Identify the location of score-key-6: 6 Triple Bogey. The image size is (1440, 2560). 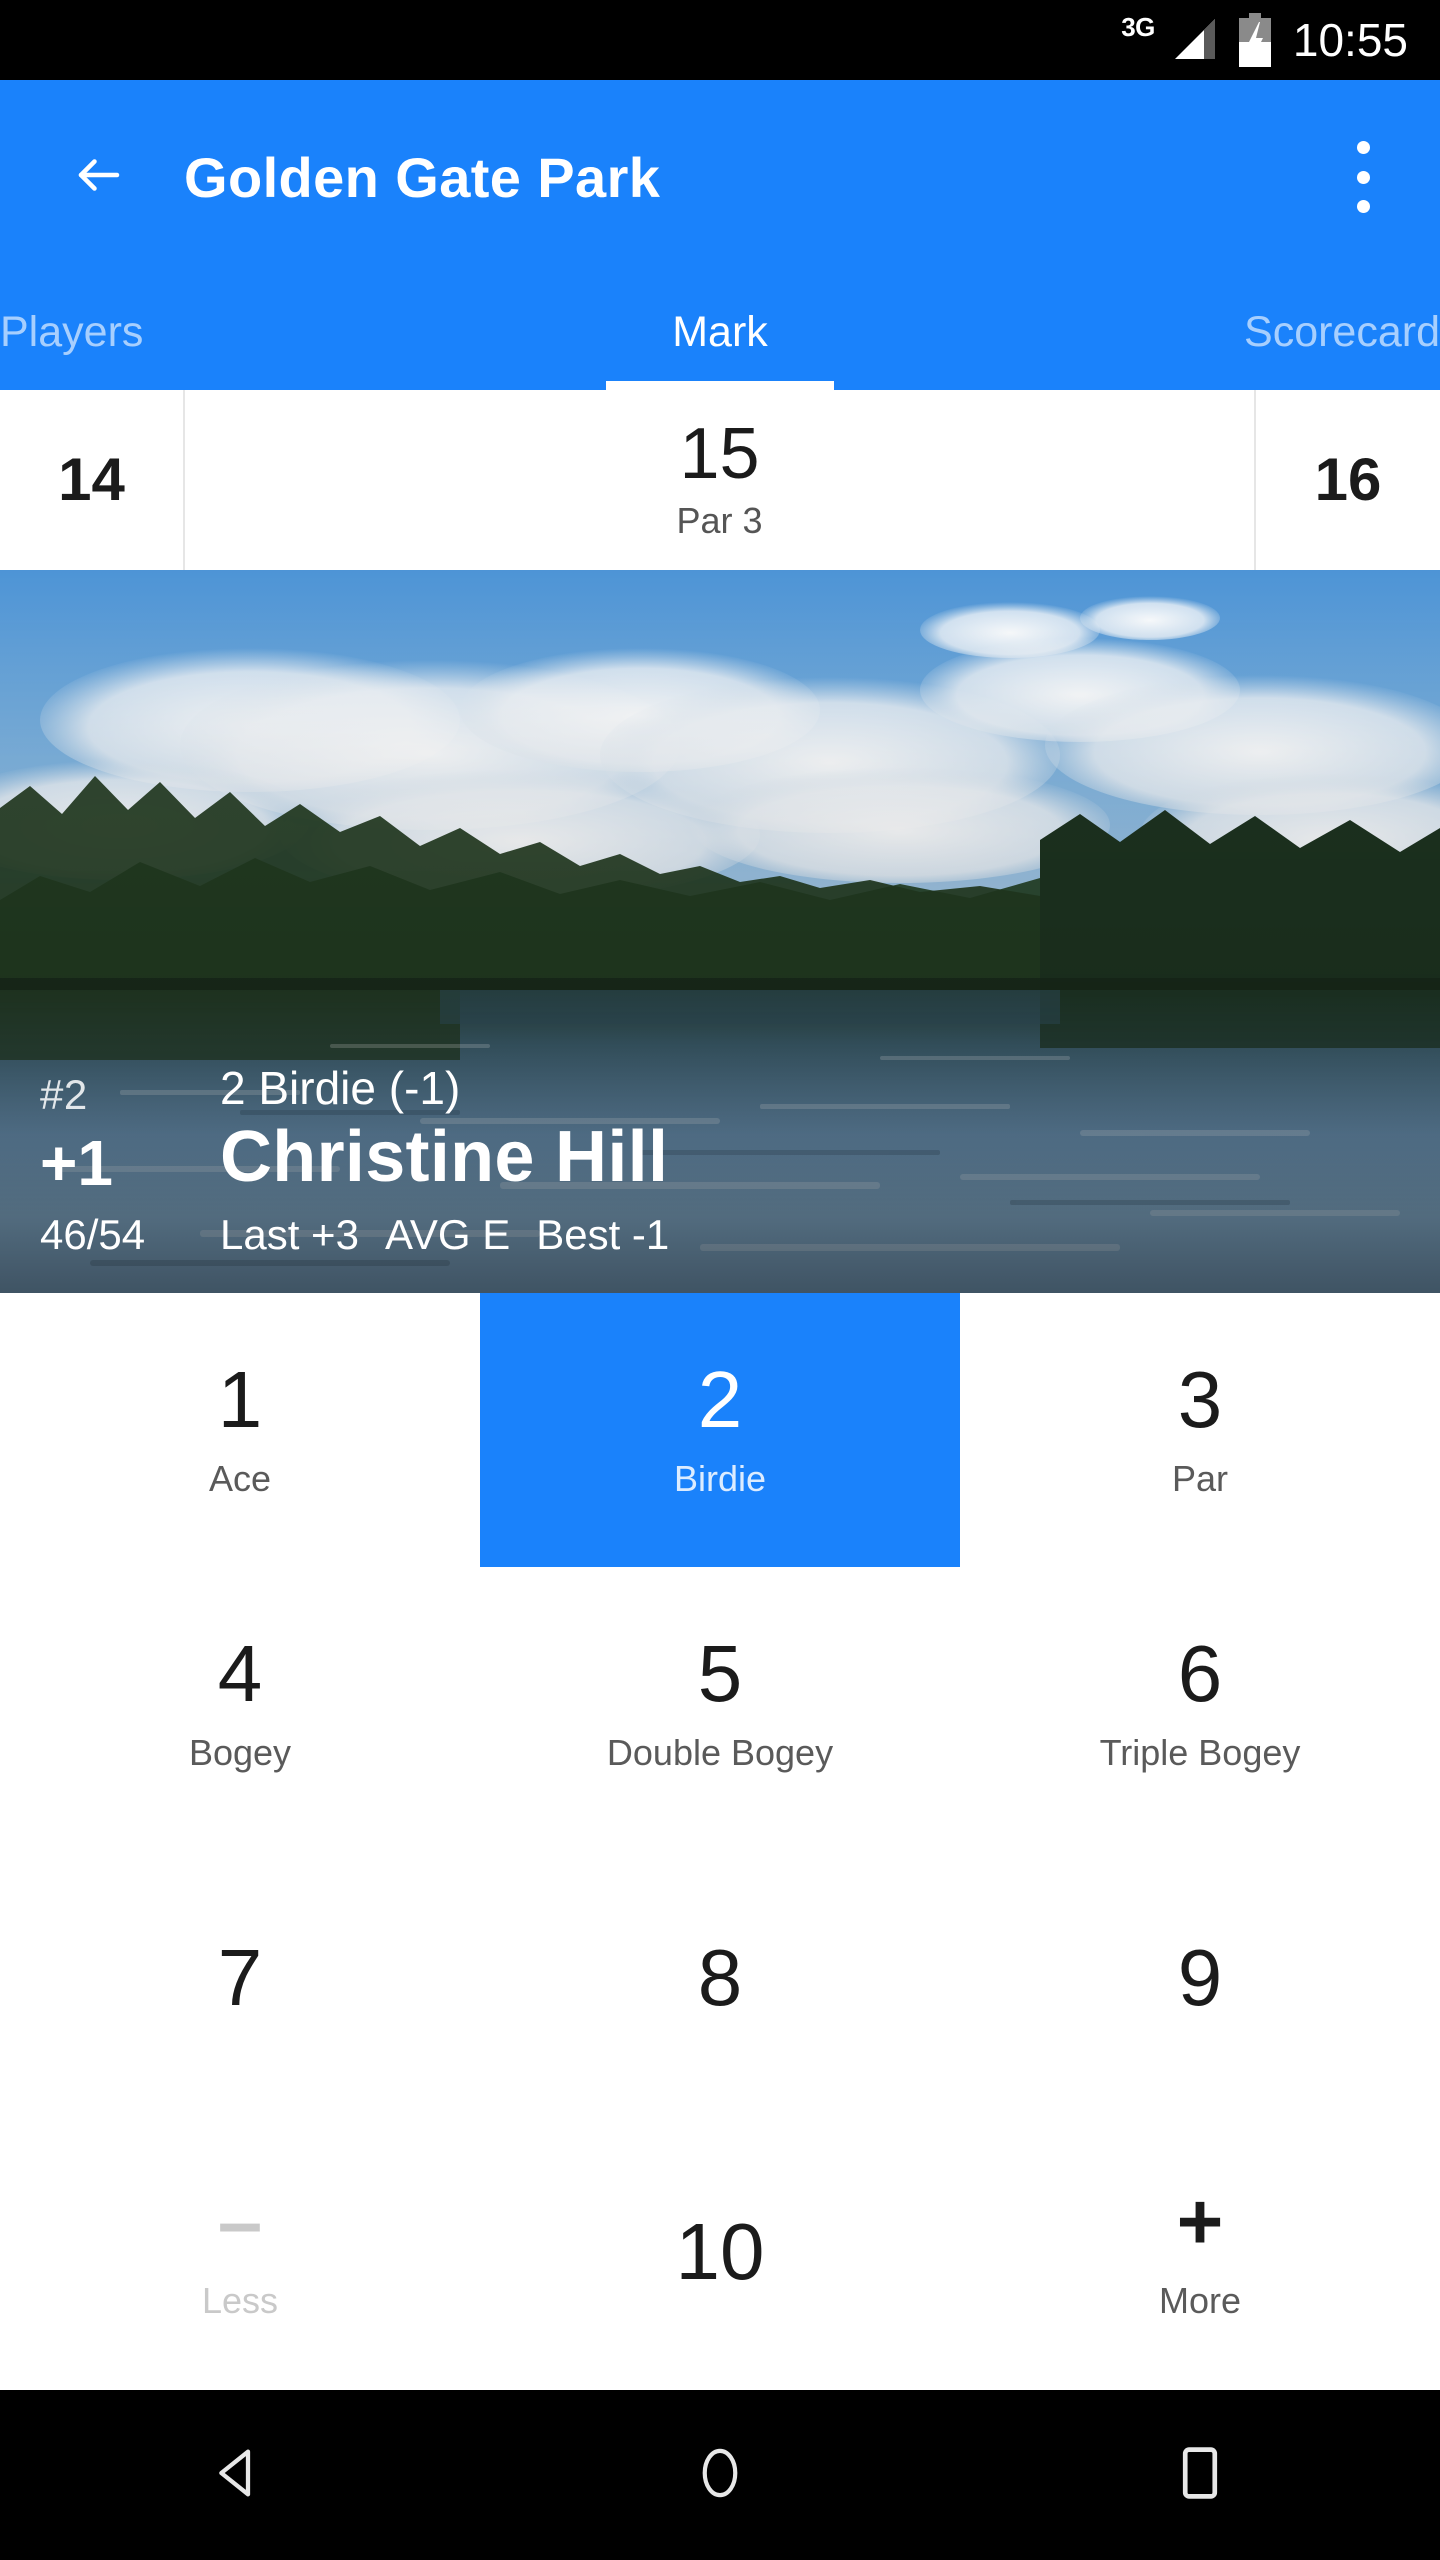
(1200, 1704).